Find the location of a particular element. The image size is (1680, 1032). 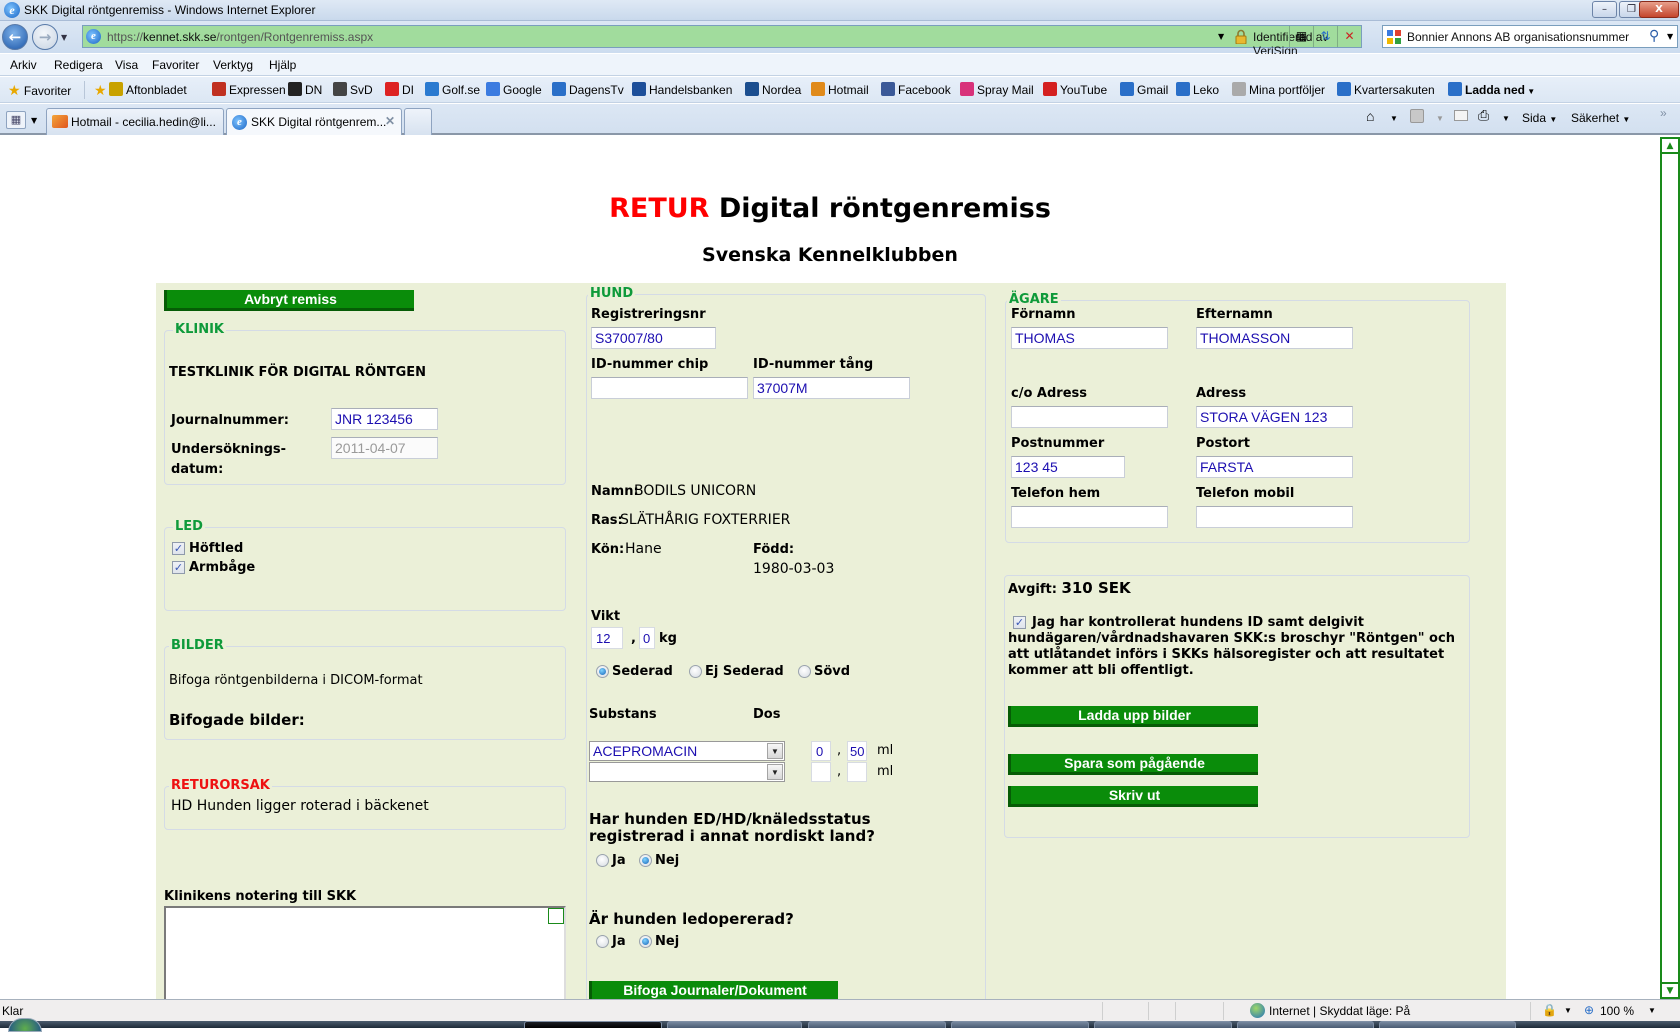

menu-verktyg: Verktyg is located at coordinates (233, 65).